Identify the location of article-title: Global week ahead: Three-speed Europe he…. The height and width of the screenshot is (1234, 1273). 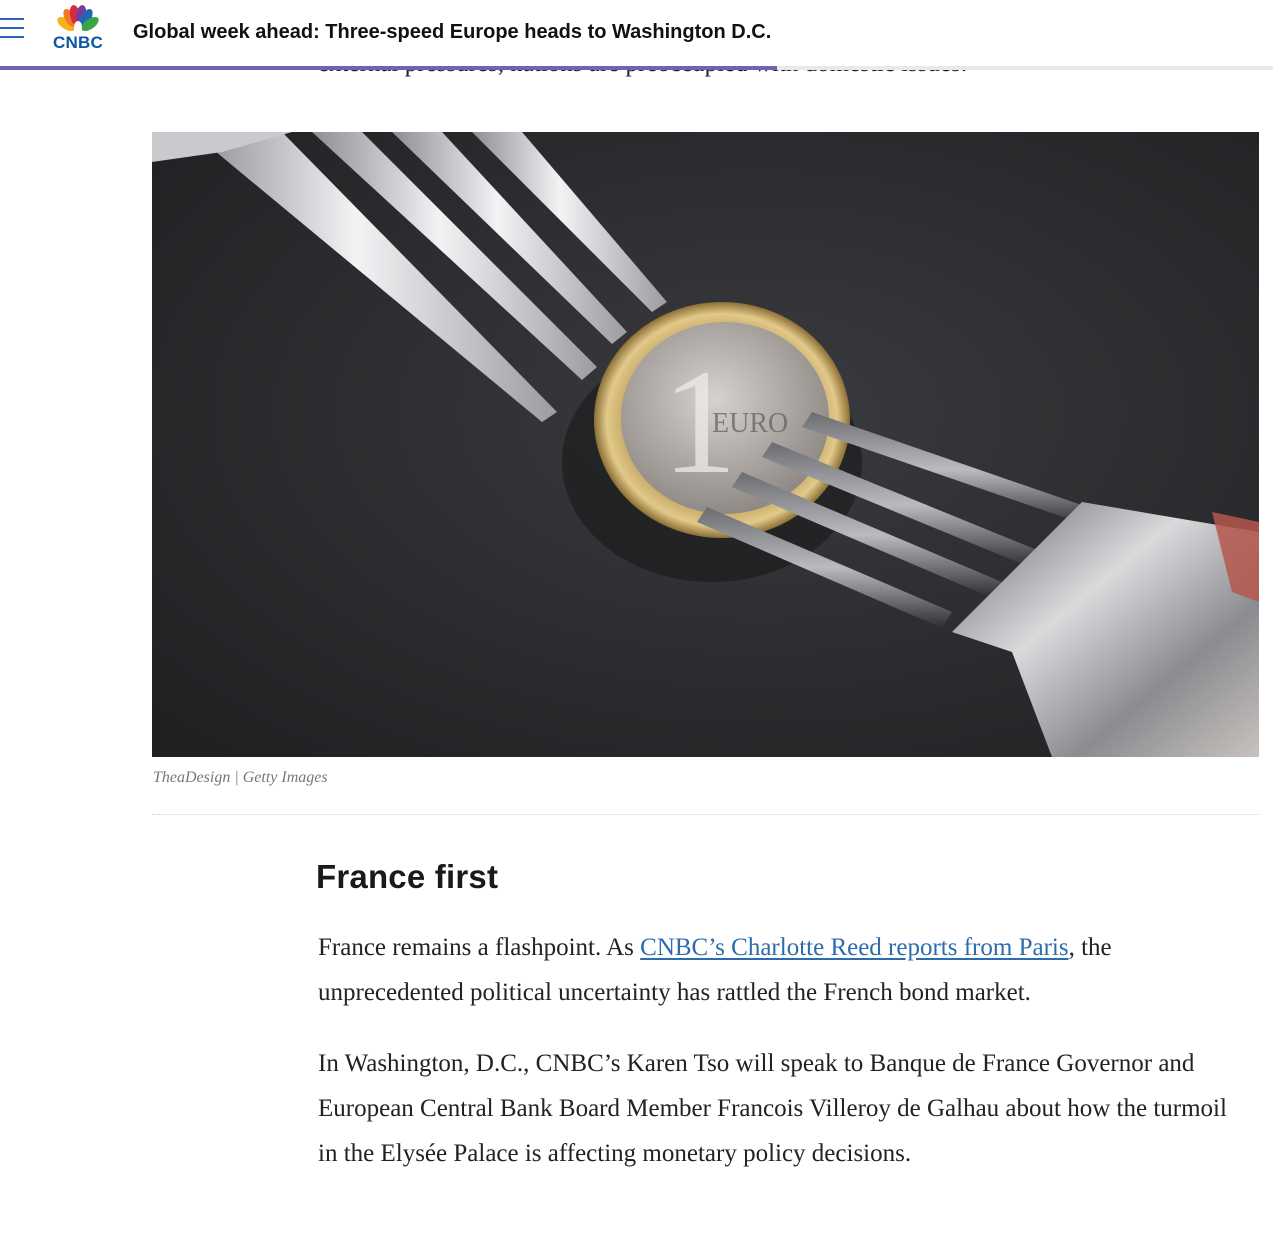
(452, 32).